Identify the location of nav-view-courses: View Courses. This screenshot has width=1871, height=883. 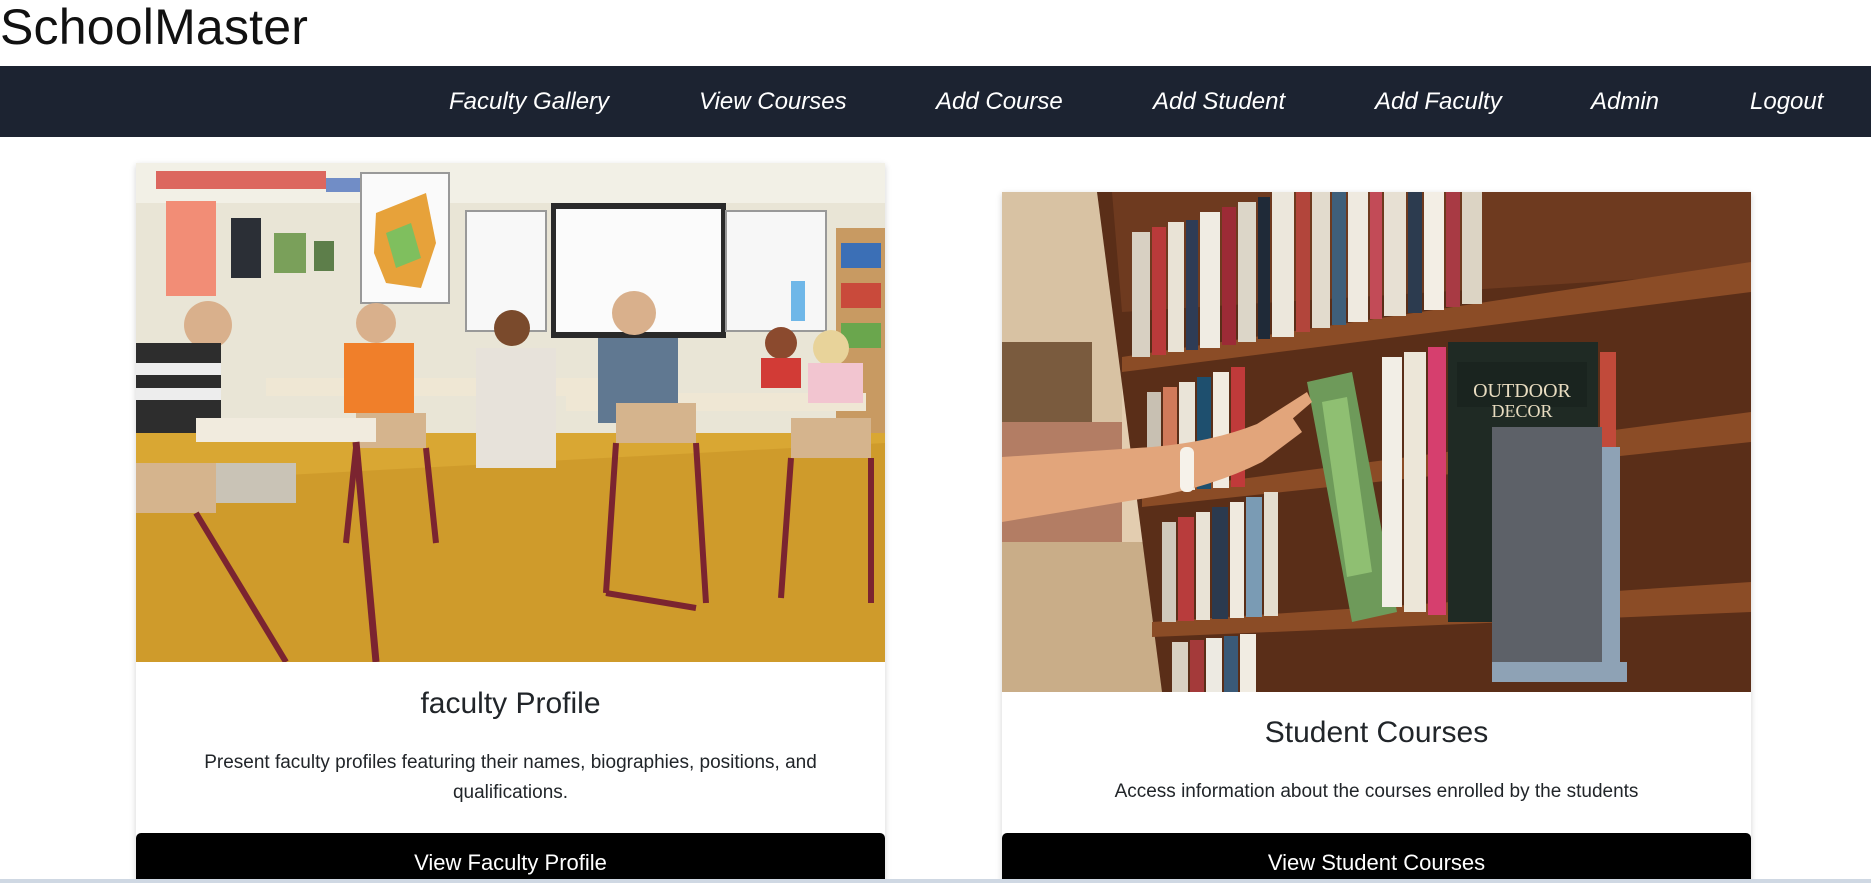
(773, 101).